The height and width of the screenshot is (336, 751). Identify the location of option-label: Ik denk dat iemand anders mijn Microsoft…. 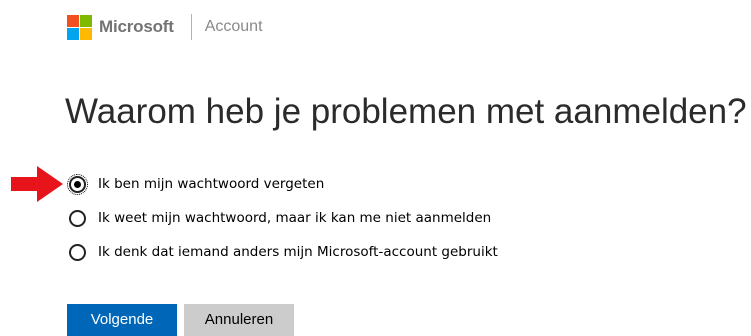
(298, 252).